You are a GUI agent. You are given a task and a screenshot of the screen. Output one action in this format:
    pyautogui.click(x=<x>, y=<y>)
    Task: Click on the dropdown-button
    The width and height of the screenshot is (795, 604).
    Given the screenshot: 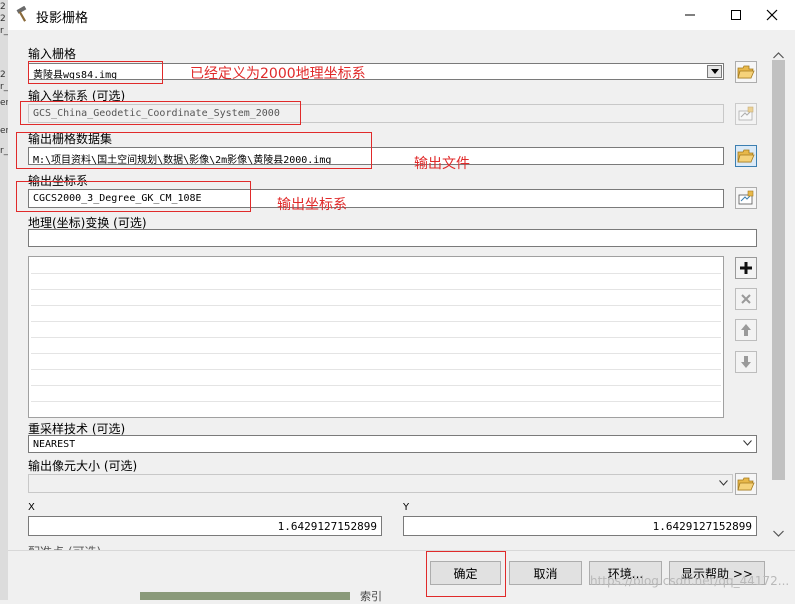 What is the action you would take?
    pyautogui.click(x=714, y=71)
    